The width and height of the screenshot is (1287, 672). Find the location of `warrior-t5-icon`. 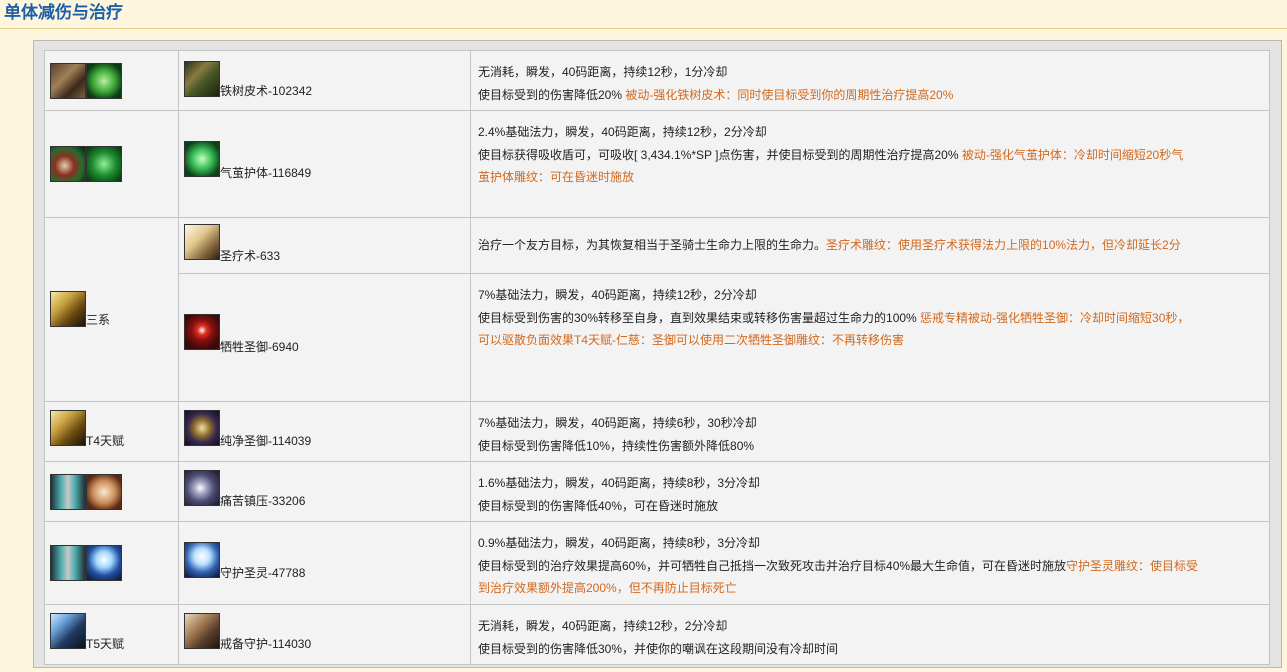

warrior-t5-icon is located at coordinates (68, 631).